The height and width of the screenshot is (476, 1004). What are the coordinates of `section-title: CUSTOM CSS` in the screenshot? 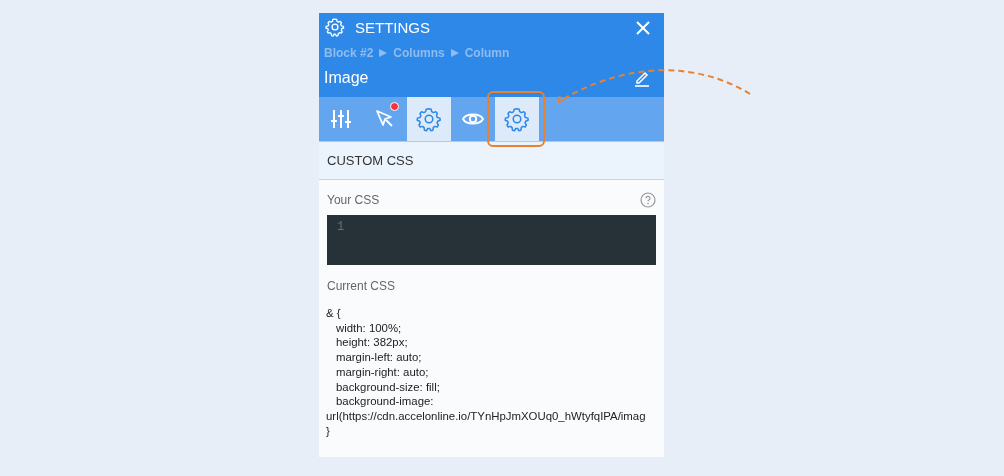 It's located at (370, 160).